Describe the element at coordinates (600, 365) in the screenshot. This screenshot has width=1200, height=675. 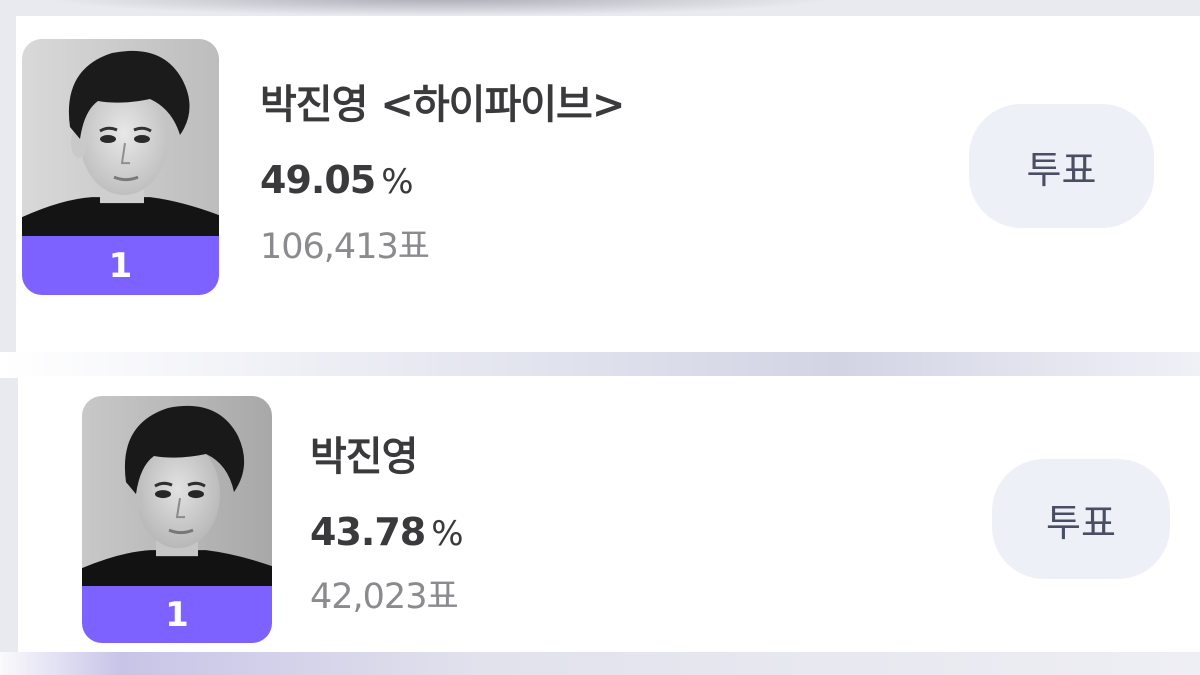
I see `card-separator` at that location.